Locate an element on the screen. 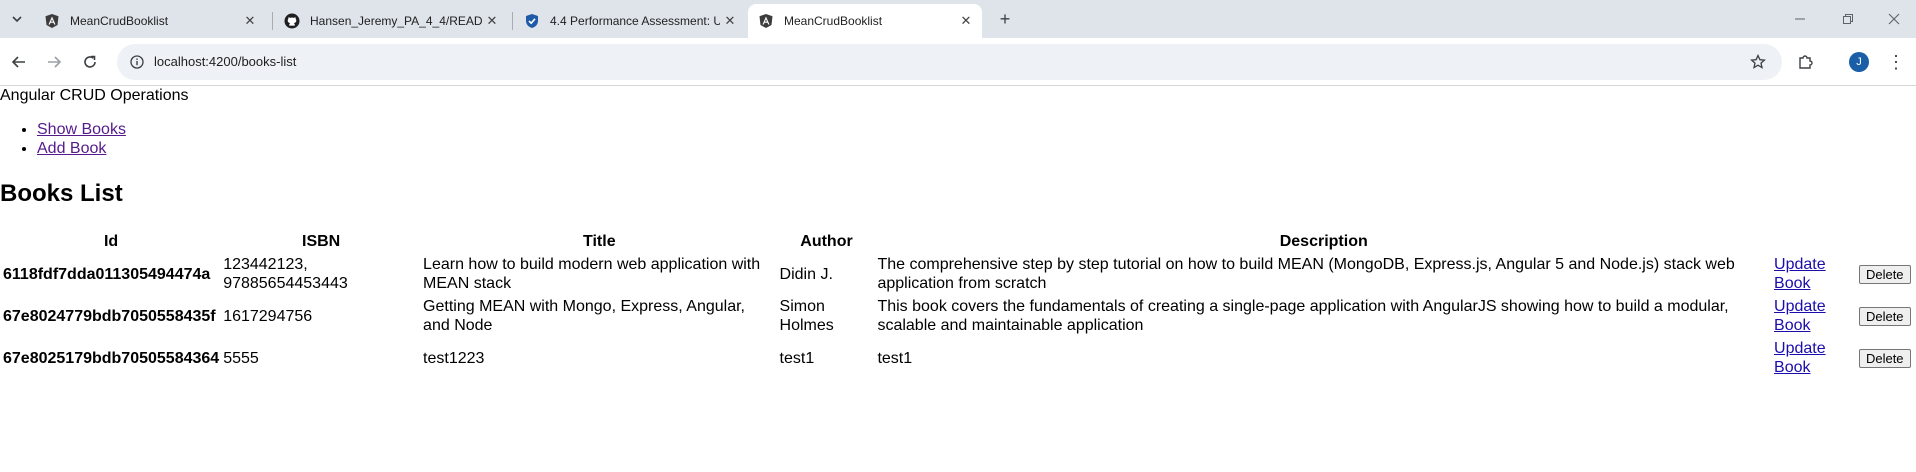 This screenshot has width=1916, height=472. tab-meancrud-active: MeanCrudBooklist ✕ is located at coordinates (865, 21).